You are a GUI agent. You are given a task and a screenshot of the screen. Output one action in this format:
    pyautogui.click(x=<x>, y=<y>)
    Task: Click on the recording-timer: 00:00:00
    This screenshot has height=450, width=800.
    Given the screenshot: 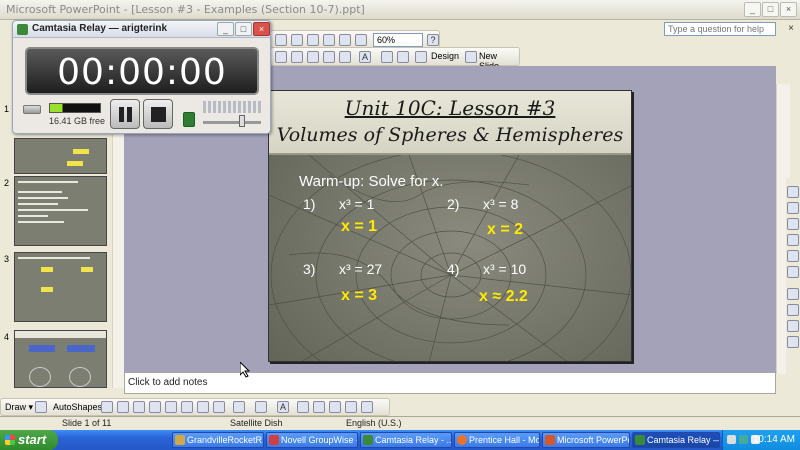 What is the action you would take?
    pyautogui.click(x=142, y=72)
    